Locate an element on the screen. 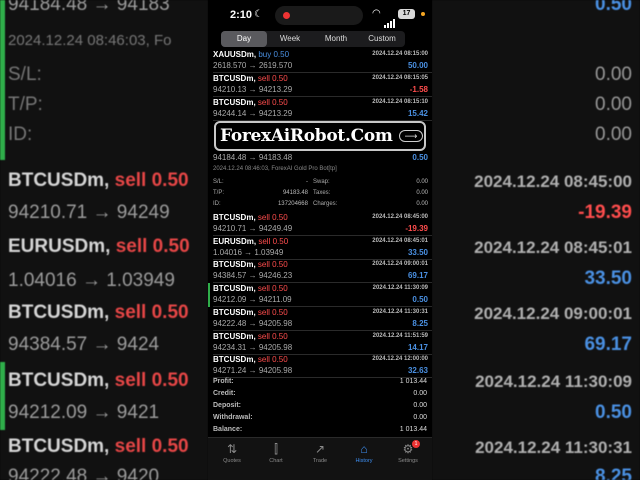  trade-prices: 94184.48 → 94183.48 is located at coordinates (253, 157).